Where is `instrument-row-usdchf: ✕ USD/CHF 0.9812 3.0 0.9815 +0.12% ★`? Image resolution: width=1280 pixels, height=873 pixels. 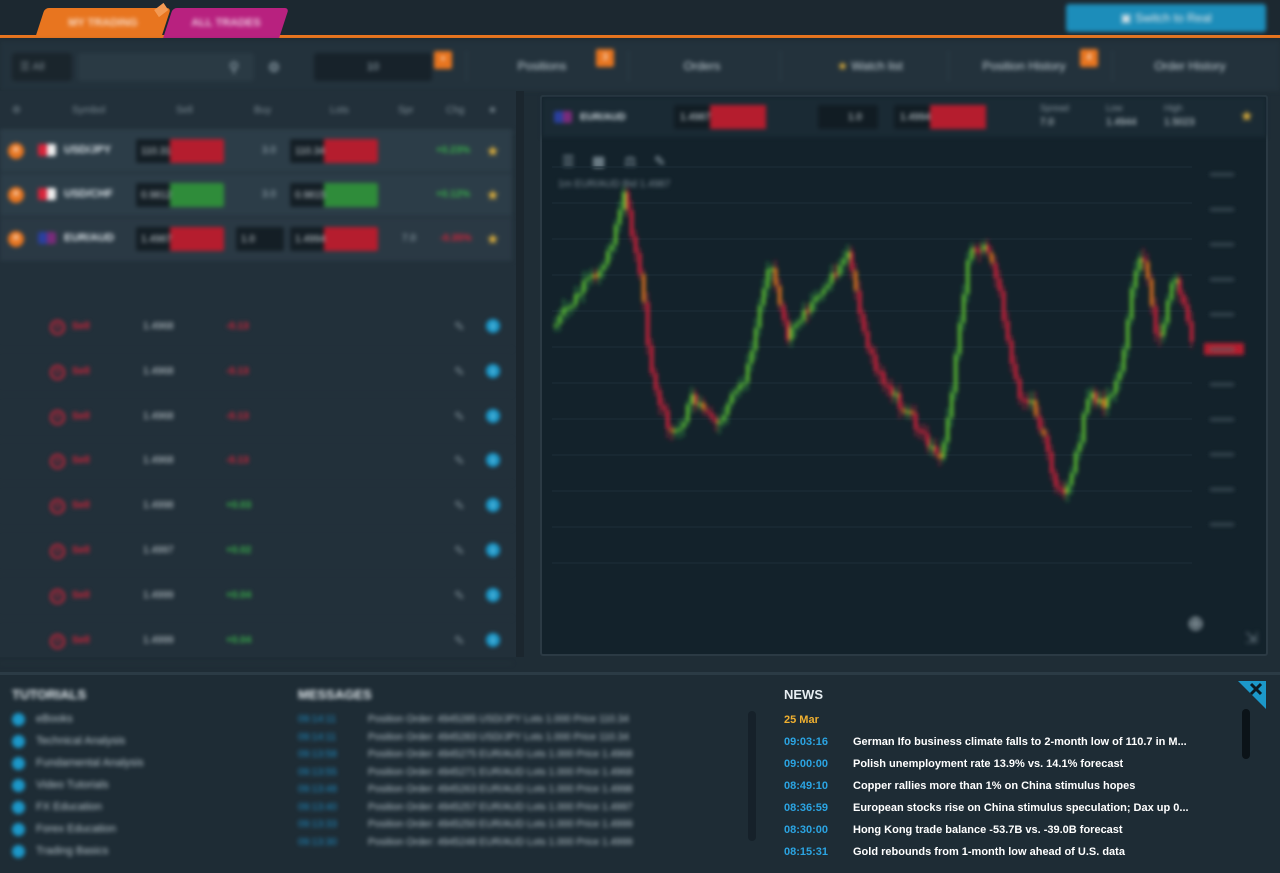 instrument-row-usdchf: ✕ USD/CHF 0.9812 3.0 0.9815 +0.12% ★ is located at coordinates (256, 195).